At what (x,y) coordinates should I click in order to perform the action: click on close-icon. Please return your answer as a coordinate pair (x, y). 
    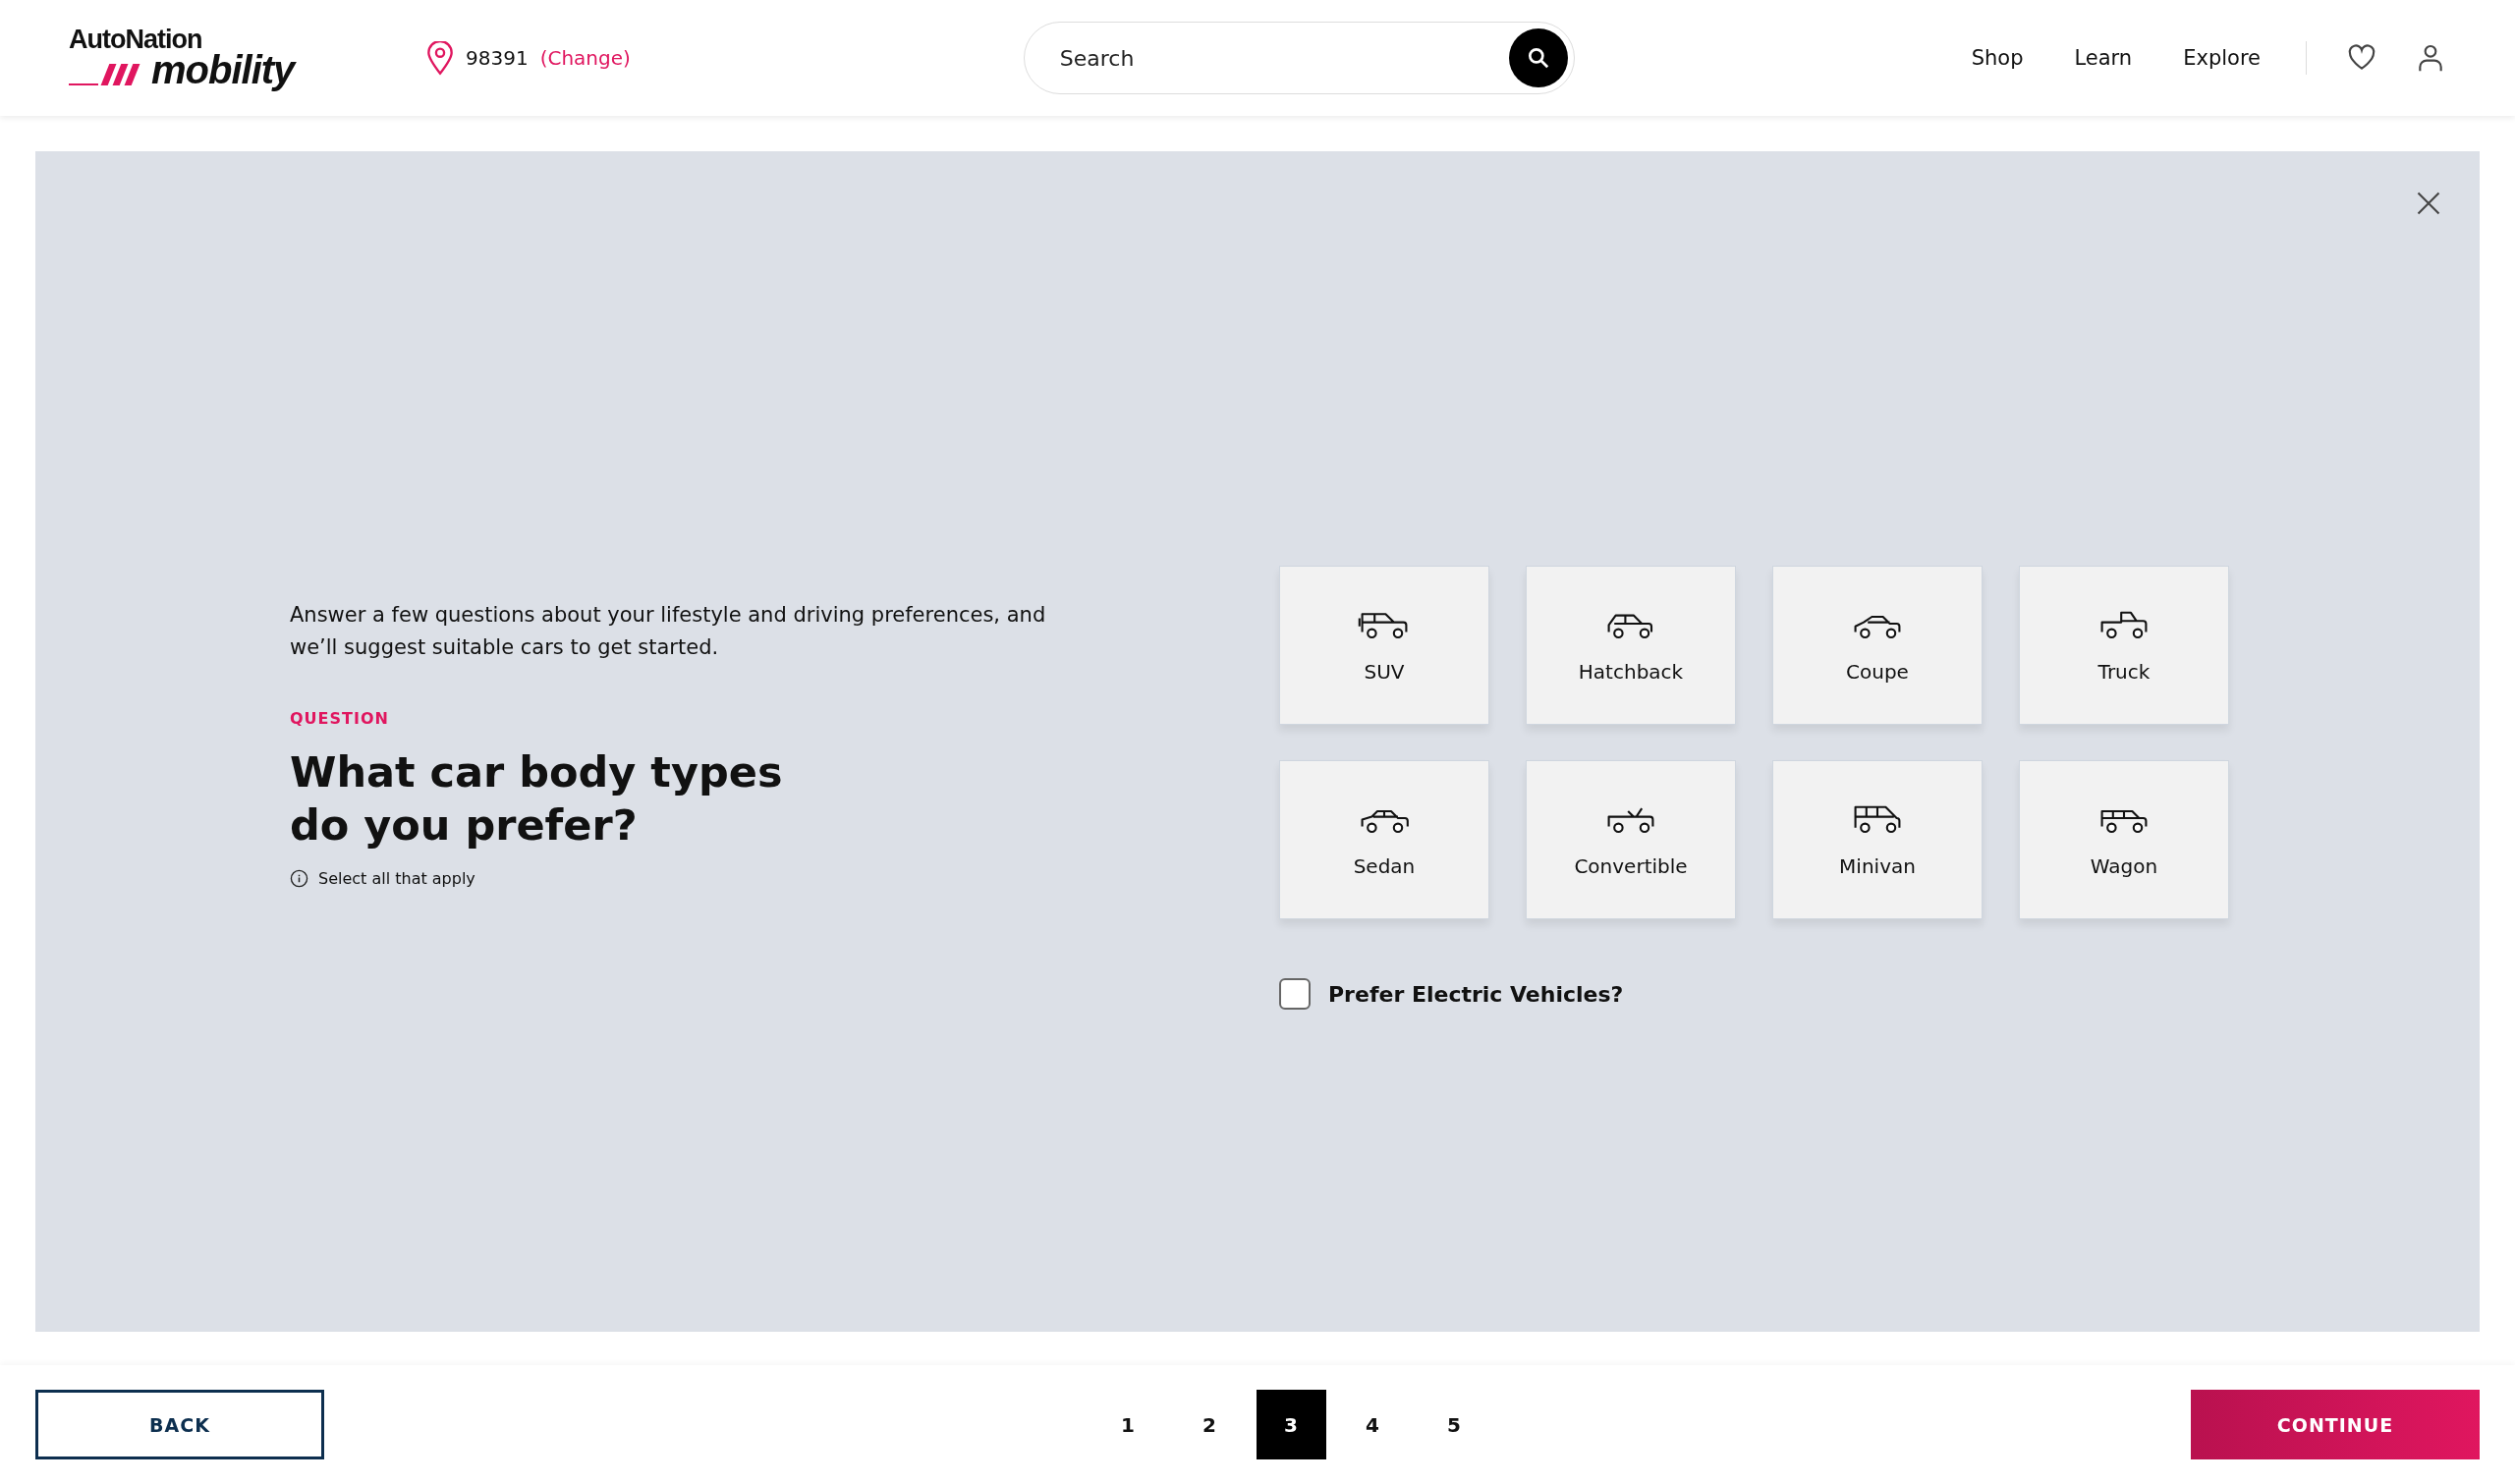
    Looking at the image, I should click on (2428, 203).